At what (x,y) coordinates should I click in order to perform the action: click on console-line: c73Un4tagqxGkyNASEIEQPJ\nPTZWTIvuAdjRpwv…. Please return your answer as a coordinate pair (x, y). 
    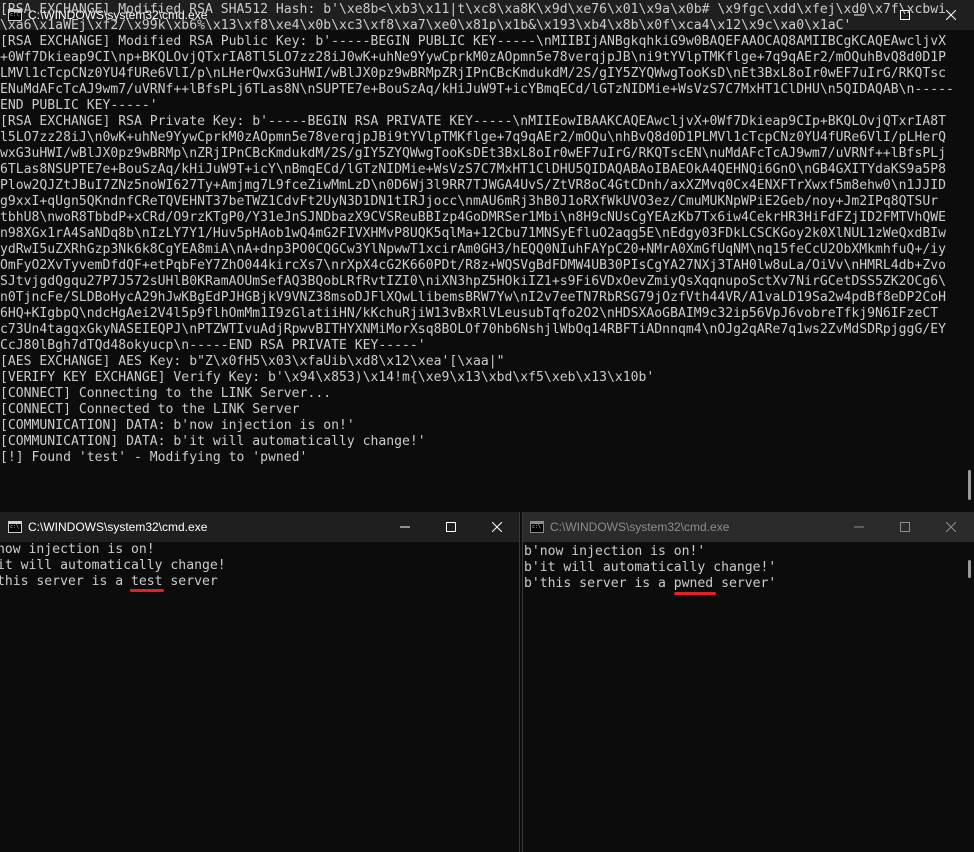
    Looking at the image, I should click on (473, 329).